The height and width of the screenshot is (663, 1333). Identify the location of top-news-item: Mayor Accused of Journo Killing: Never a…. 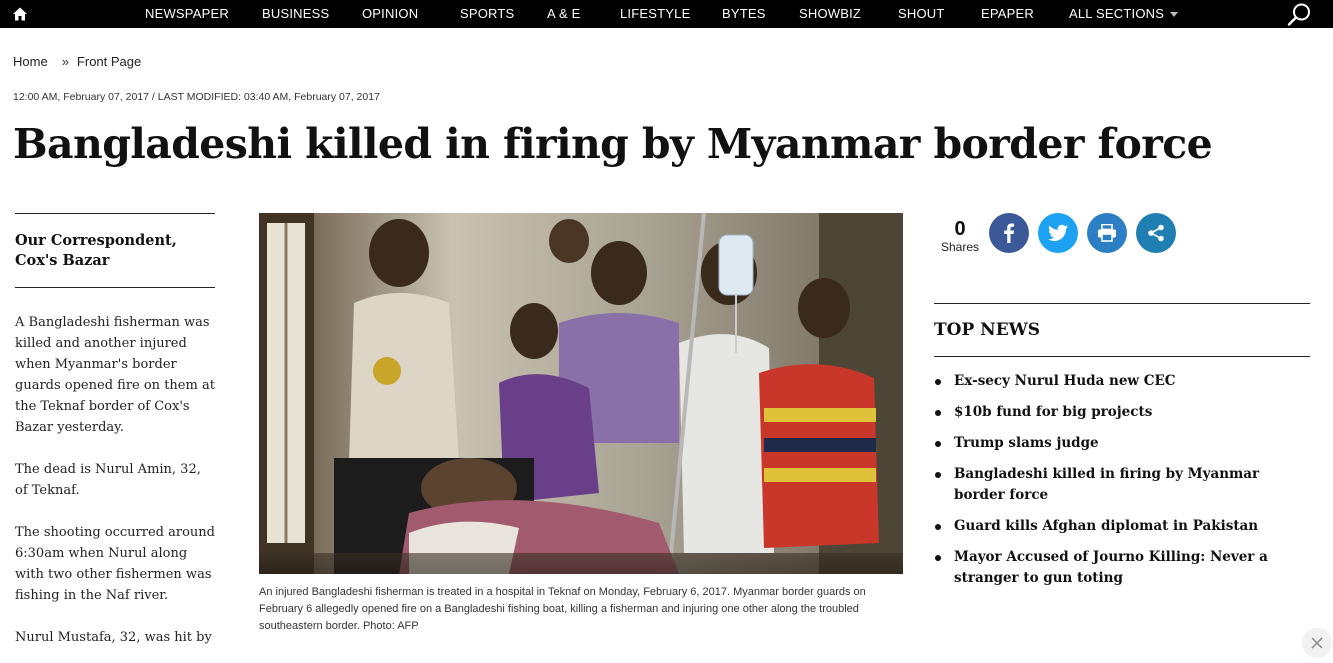
(1122, 568).